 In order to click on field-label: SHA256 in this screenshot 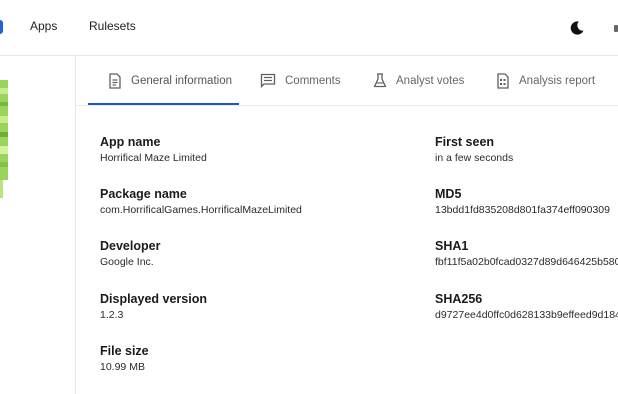, I will do `click(459, 299)`.